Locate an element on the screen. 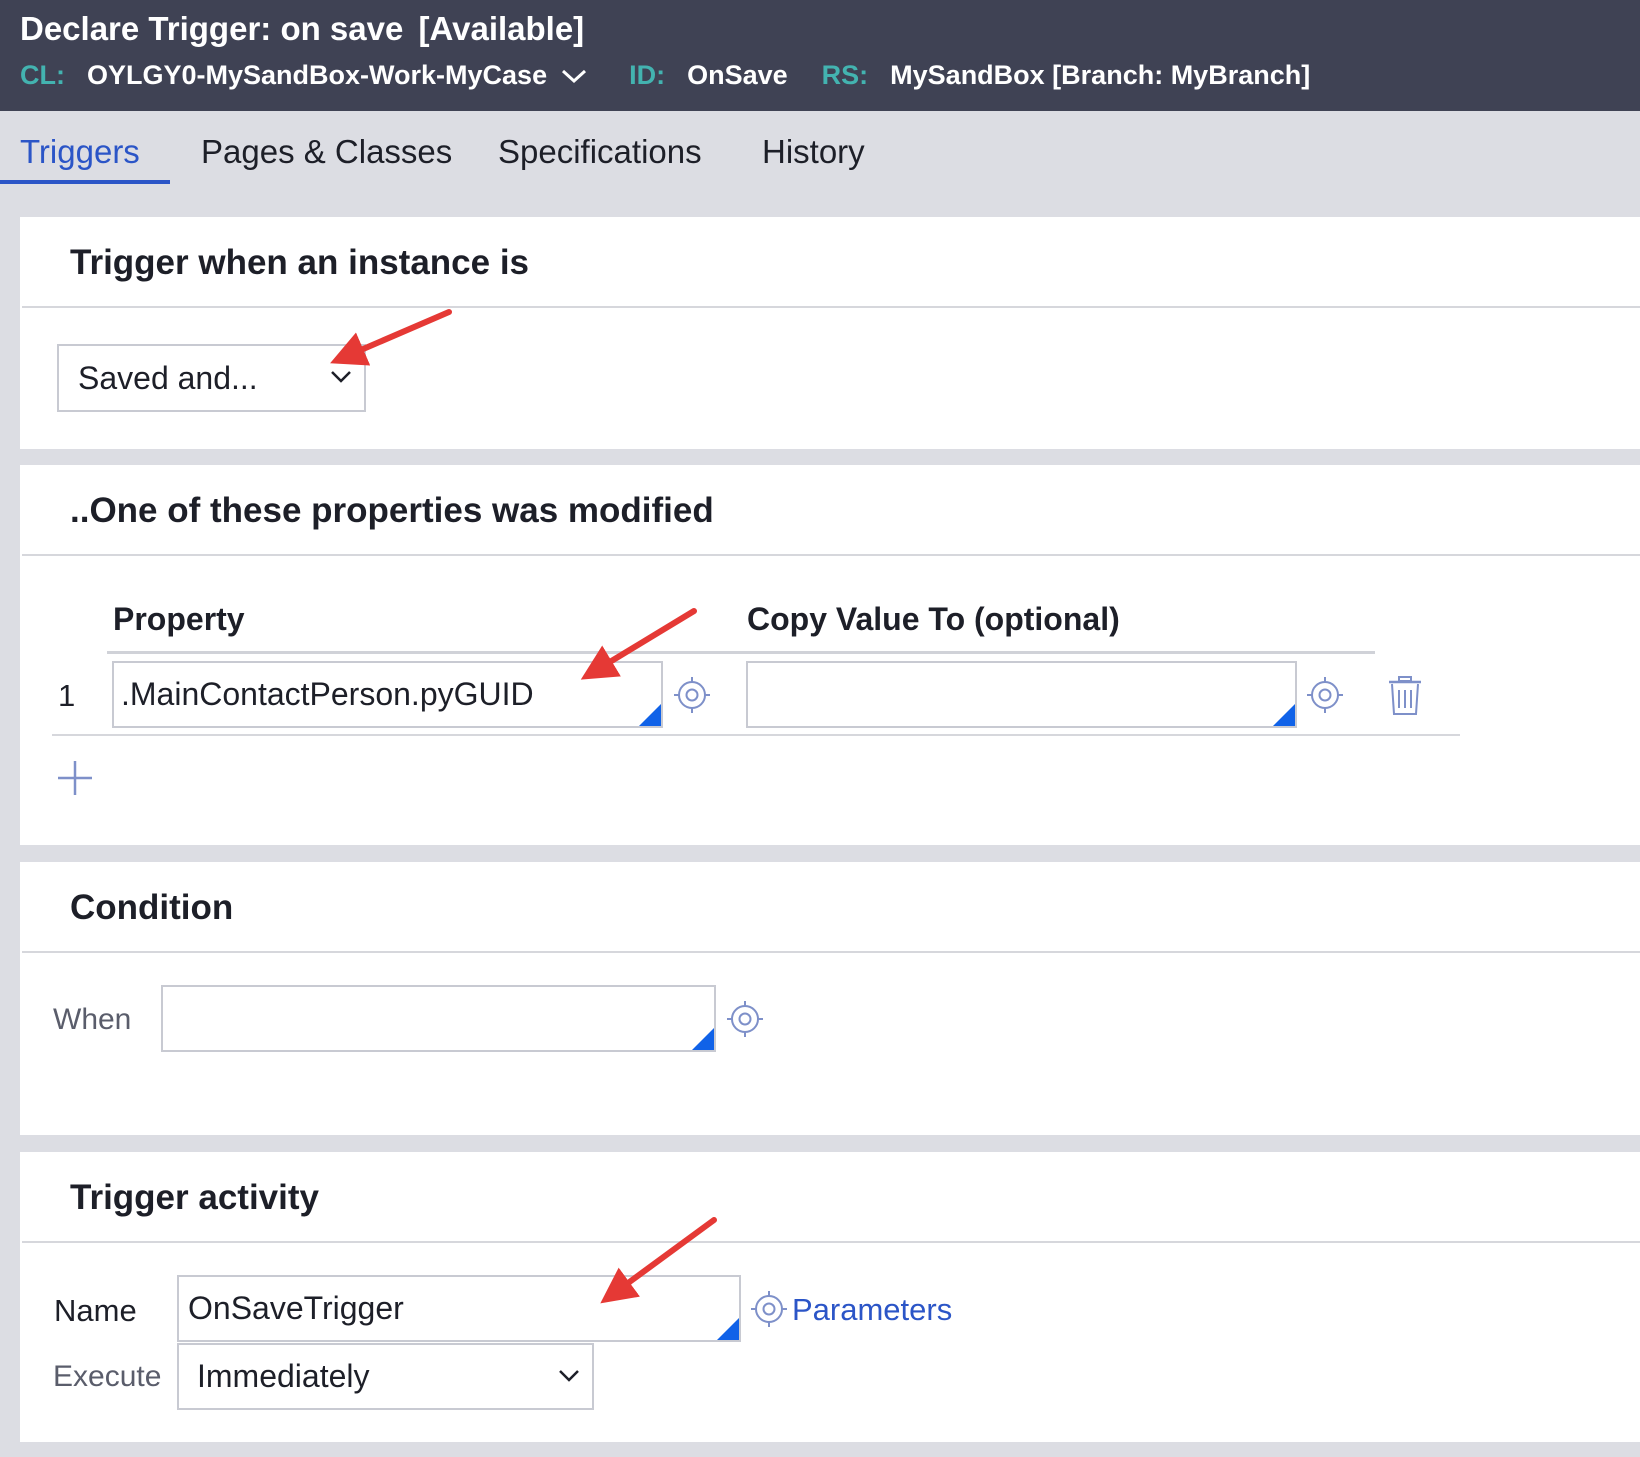 The height and width of the screenshot is (1457, 1640). row-index: 1 is located at coordinates (67, 695).